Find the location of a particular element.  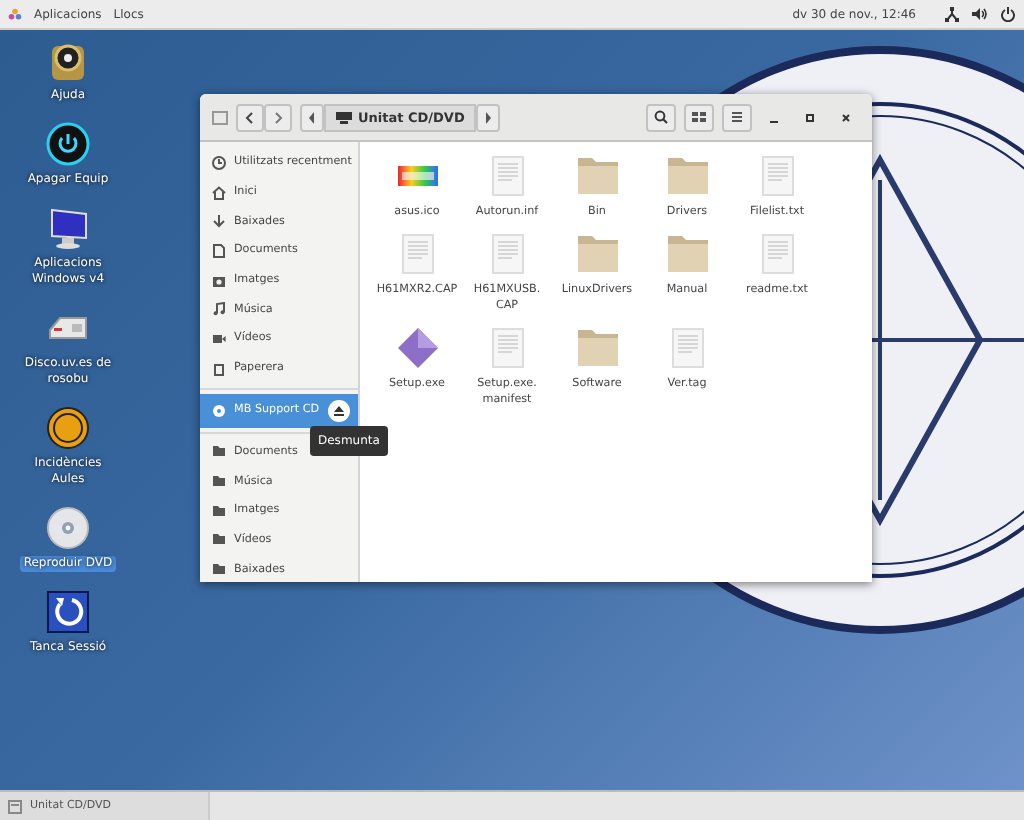

path-right-button is located at coordinates (488, 117).